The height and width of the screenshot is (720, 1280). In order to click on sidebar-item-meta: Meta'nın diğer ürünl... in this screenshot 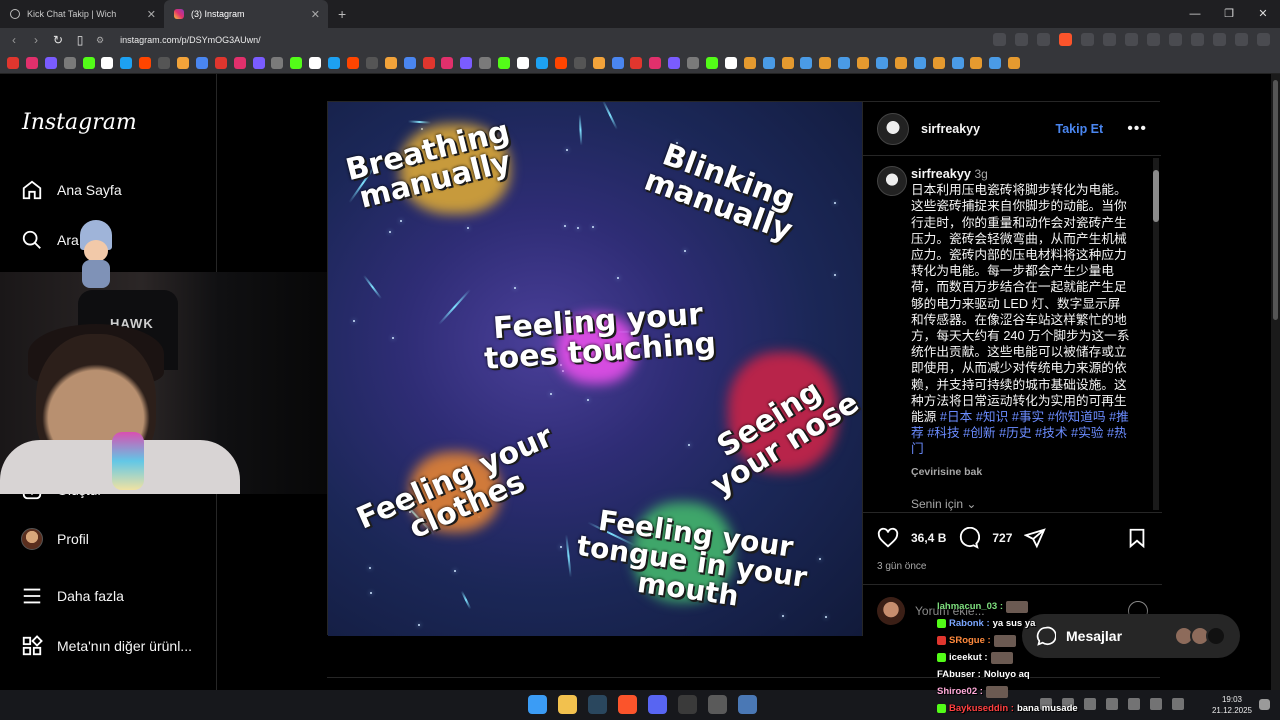, I will do `click(106, 646)`.